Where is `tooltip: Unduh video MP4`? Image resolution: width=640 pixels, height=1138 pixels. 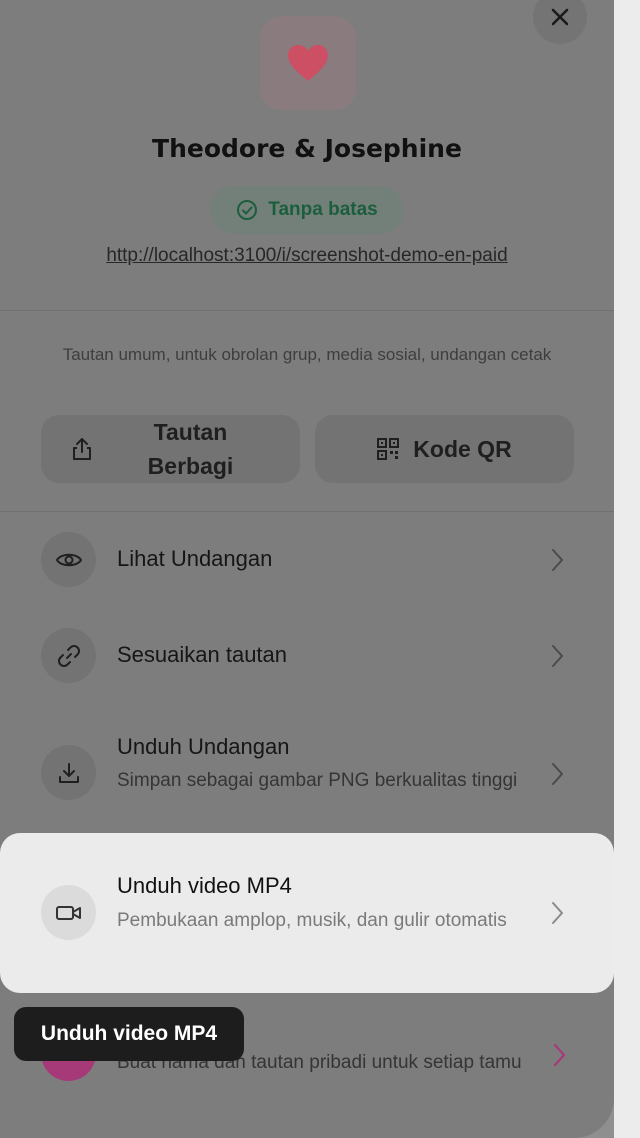 tooltip: Unduh video MP4 is located at coordinates (129, 1034).